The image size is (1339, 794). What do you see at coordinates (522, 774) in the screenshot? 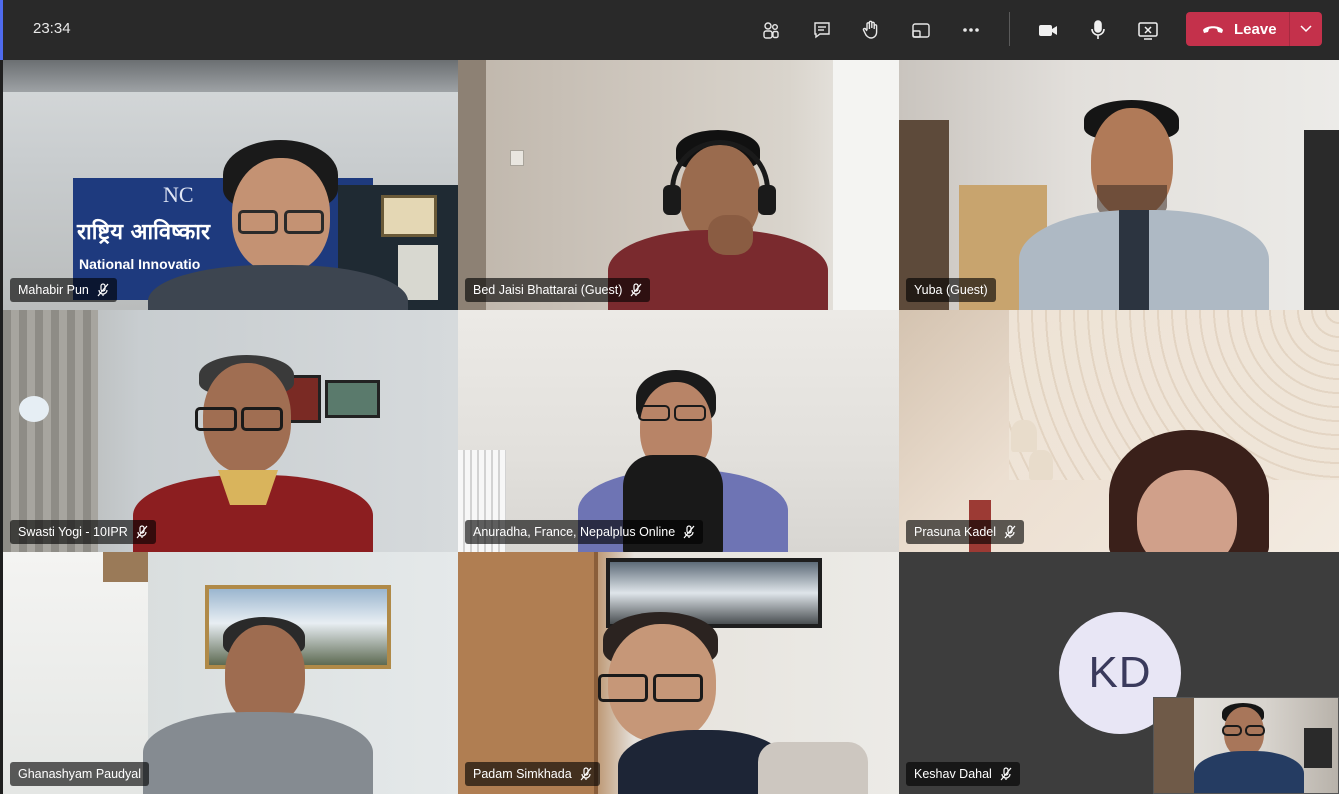
I see `participant-name: Padam Simkhada` at bounding box center [522, 774].